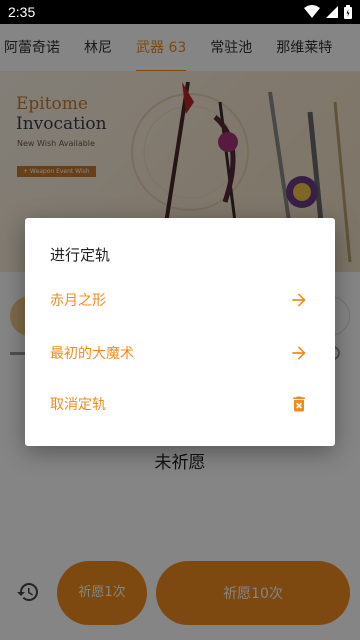 This screenshot has height=640, width=360. What do you see at coordinates (80, 255) in the screenshot?
I see `dialog-title: 进行定轨` at bounding box center [80, 255].